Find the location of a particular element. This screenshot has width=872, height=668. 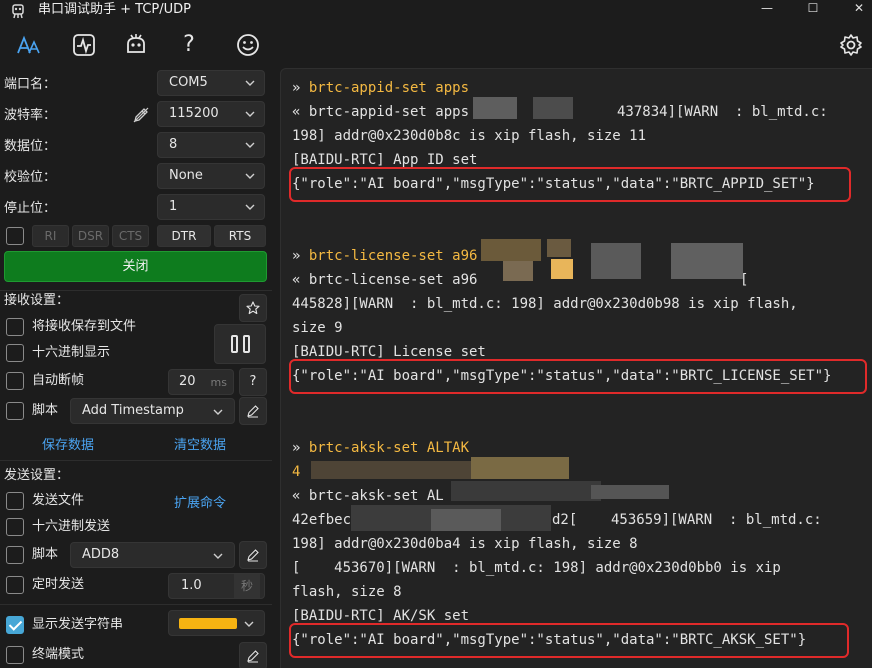

terminal-line: « brtc-license-set a96 is located at coordinates (385, 280).